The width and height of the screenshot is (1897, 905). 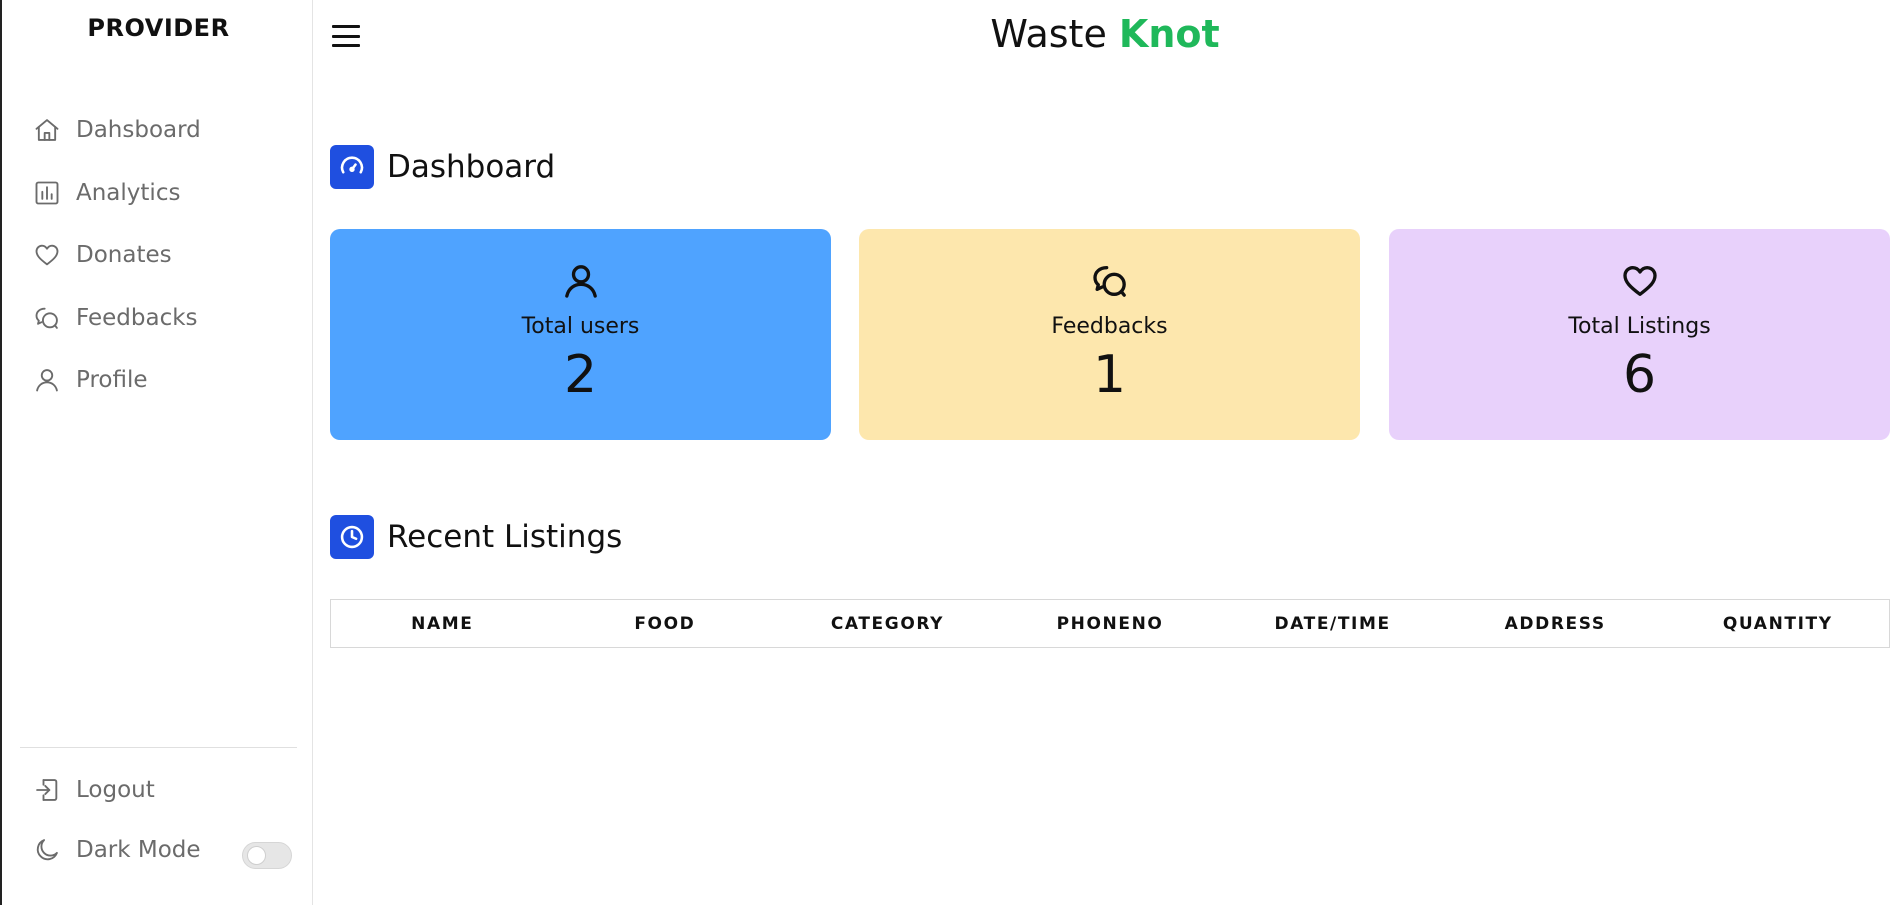 I want to click on app-title: Waste Knot, so click(x=1105, y=34).